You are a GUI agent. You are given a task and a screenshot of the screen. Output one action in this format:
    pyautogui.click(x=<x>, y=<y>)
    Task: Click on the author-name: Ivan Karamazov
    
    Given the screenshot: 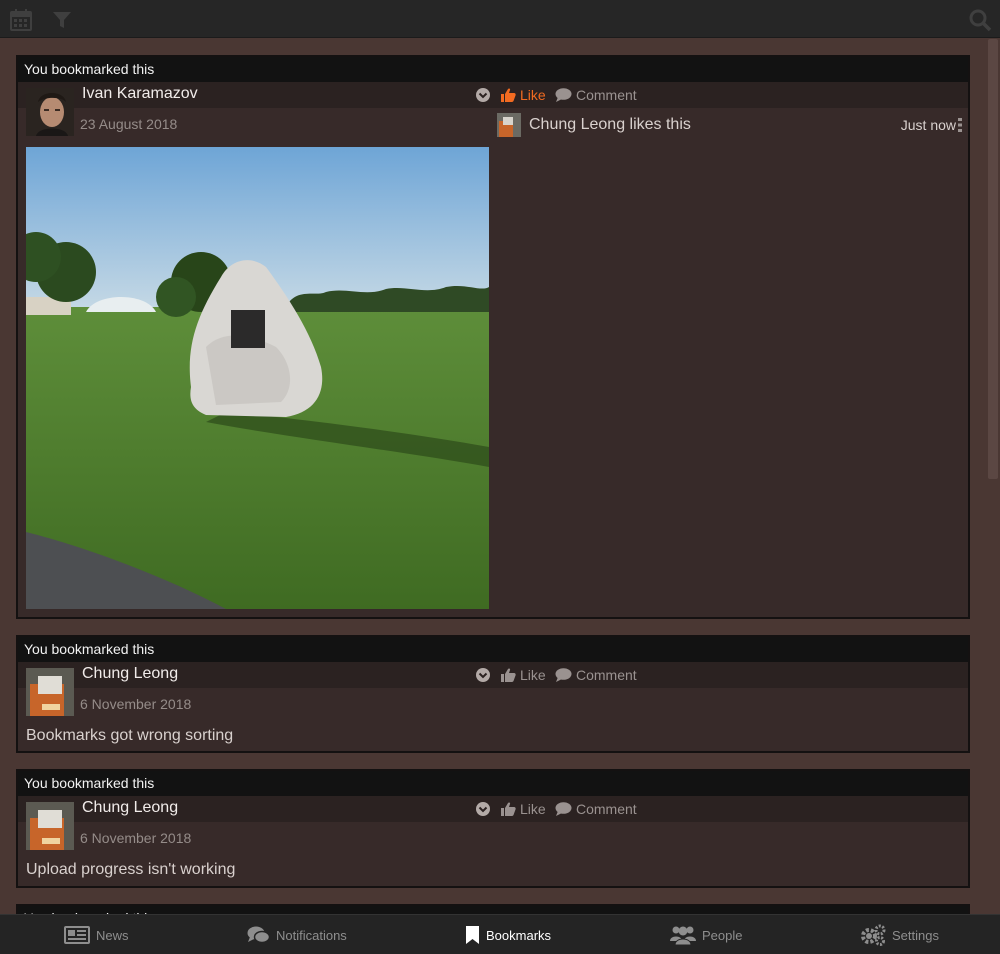 What is the action you would take?
    pyautogui.click(x=140, y=94)
    